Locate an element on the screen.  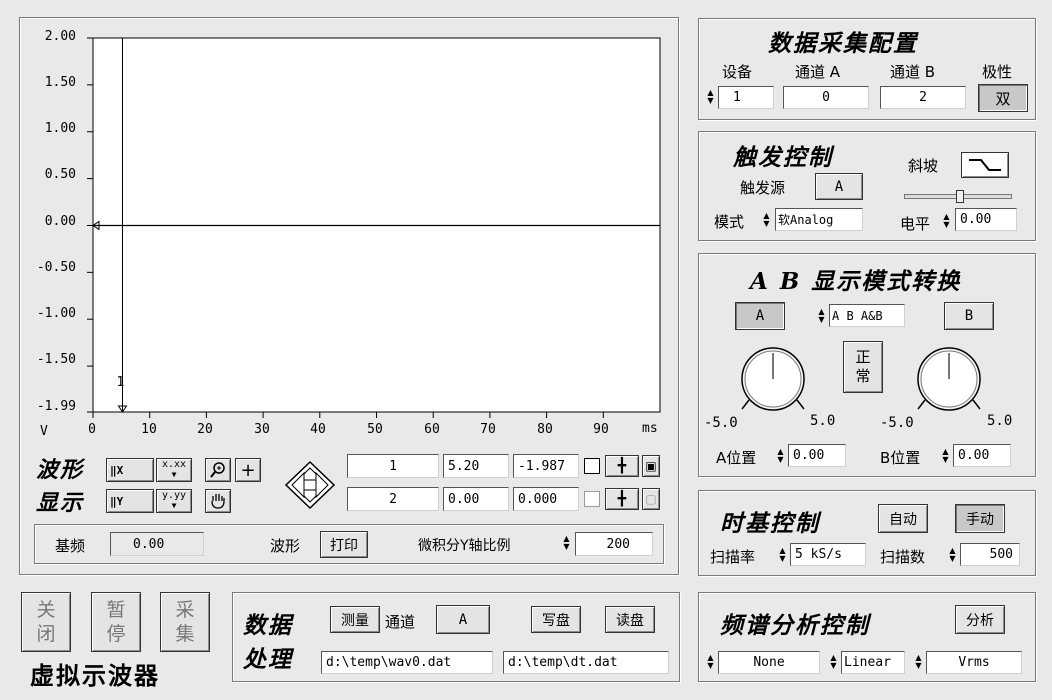
chan-a-input: 0 is located at coordinates (826, 97).